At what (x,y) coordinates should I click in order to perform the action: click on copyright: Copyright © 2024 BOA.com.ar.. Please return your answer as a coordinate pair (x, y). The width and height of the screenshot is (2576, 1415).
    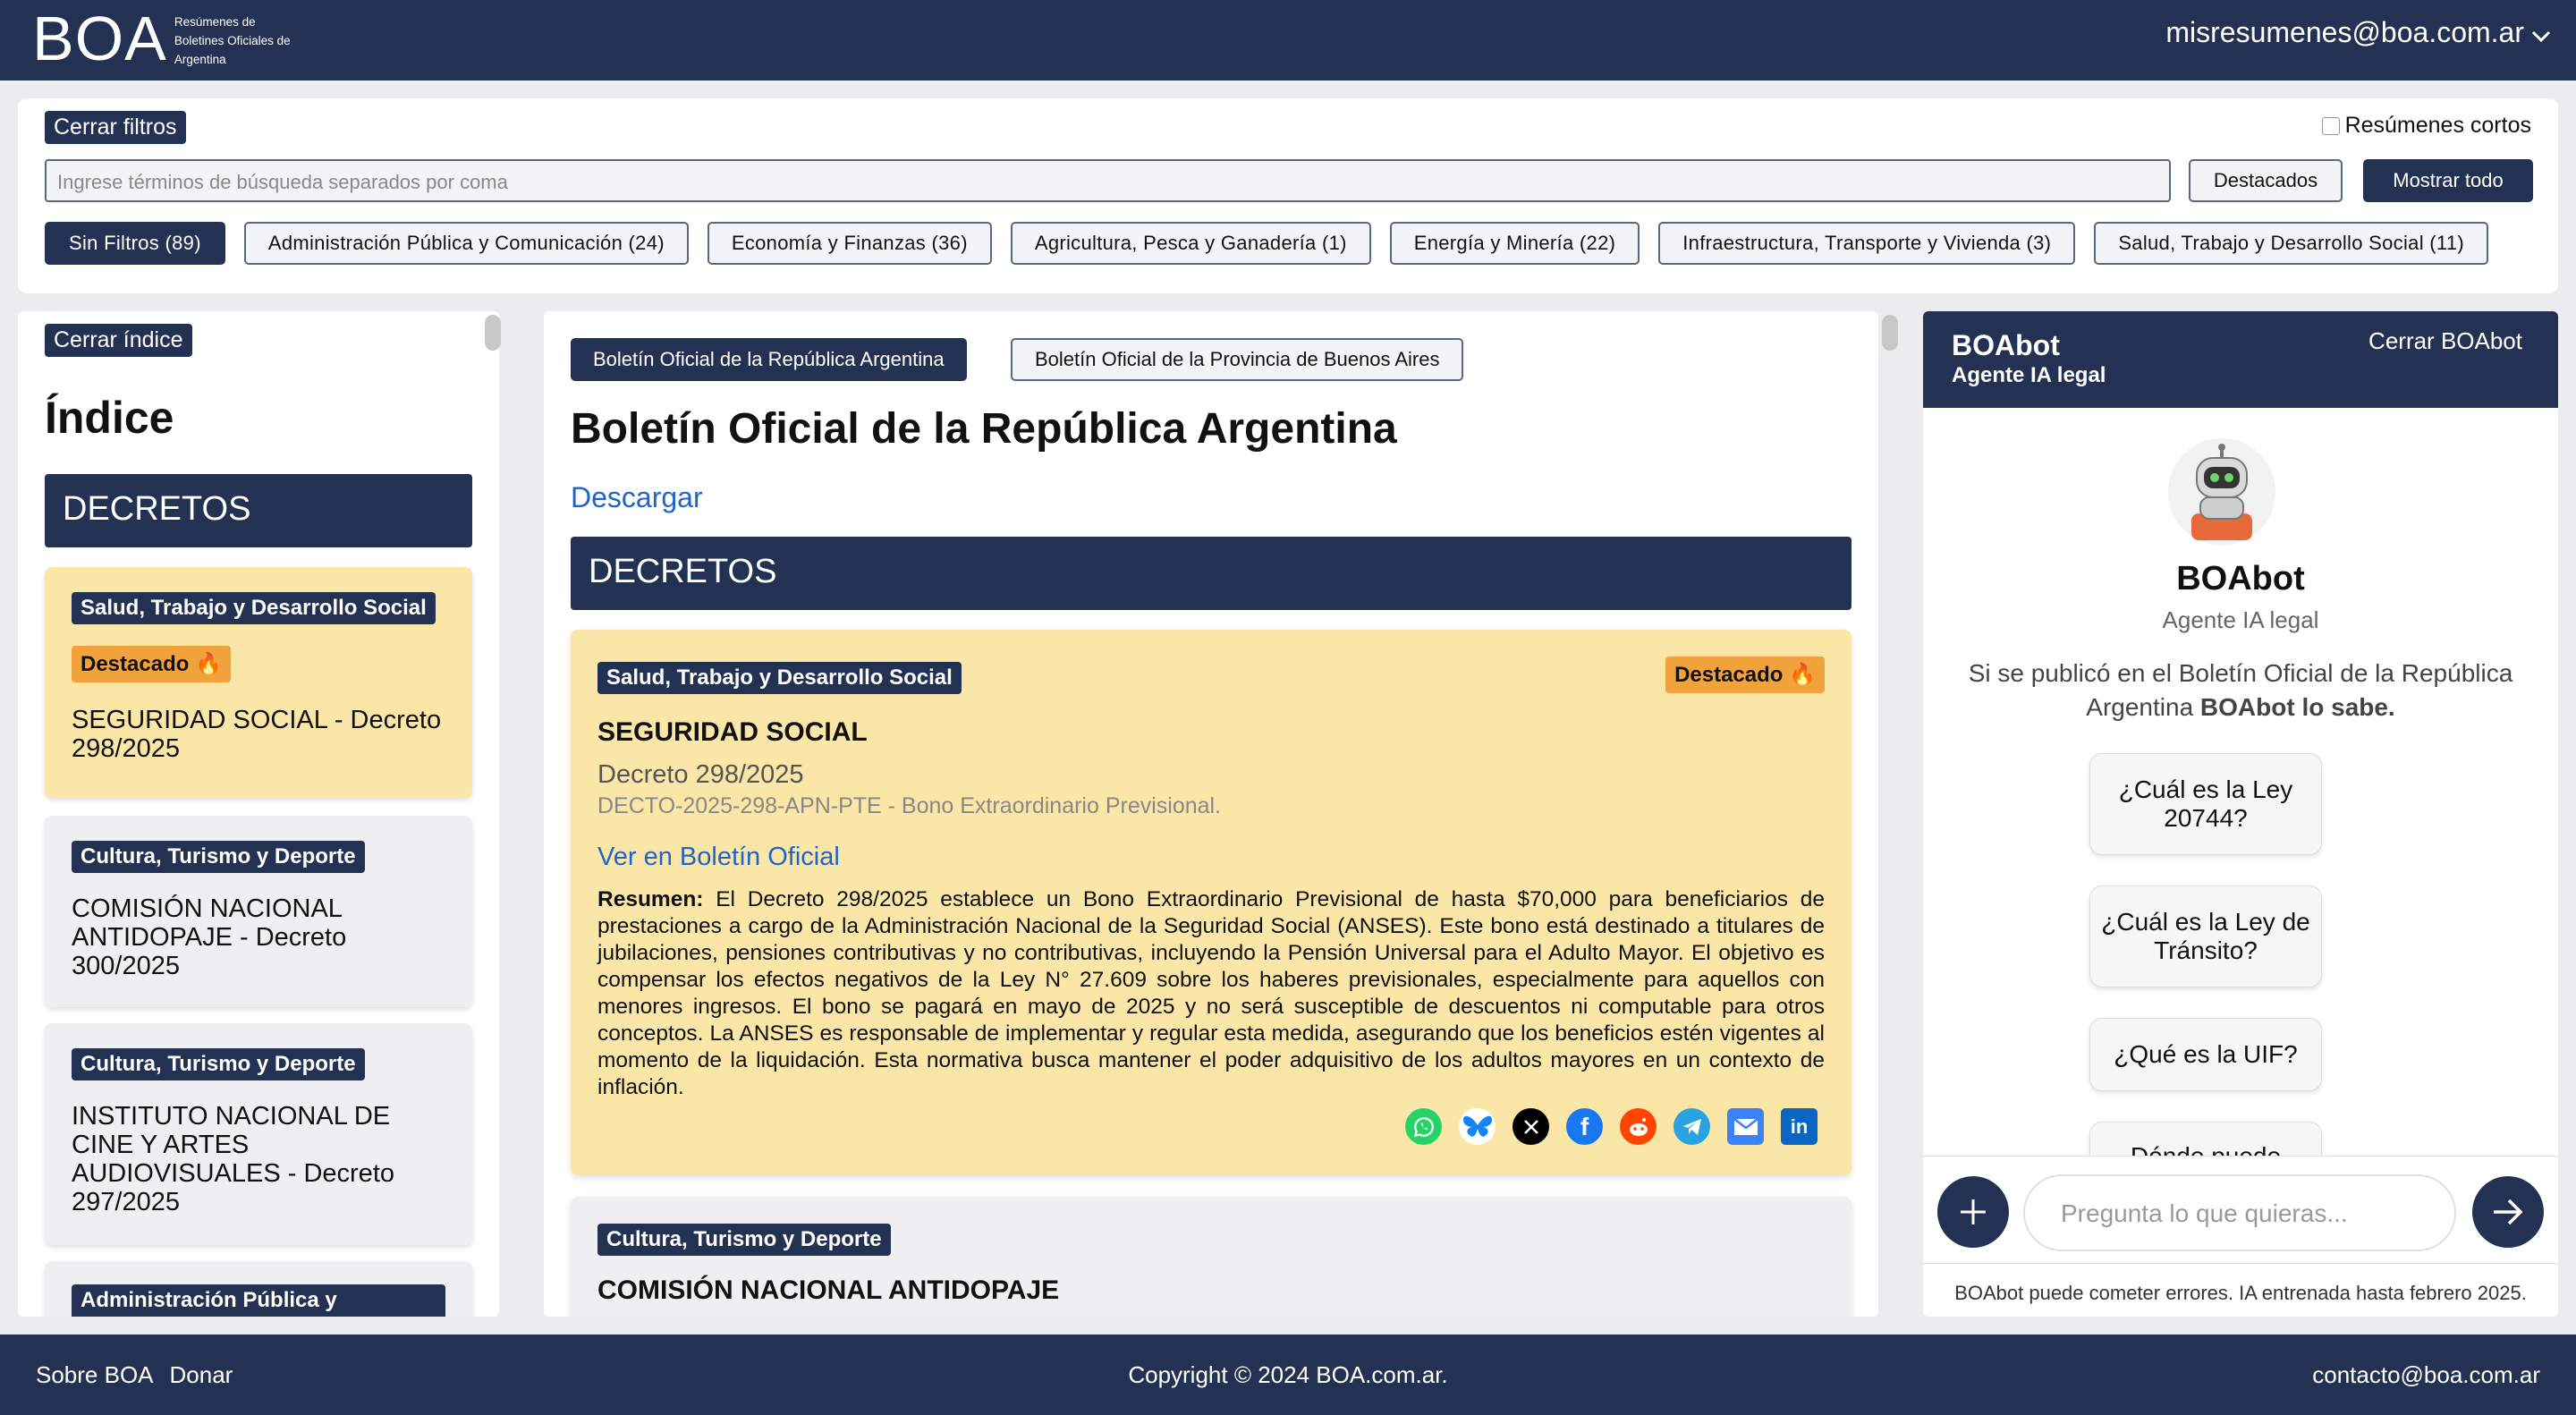
    Looking at the image, I should click on (1288, 1375).